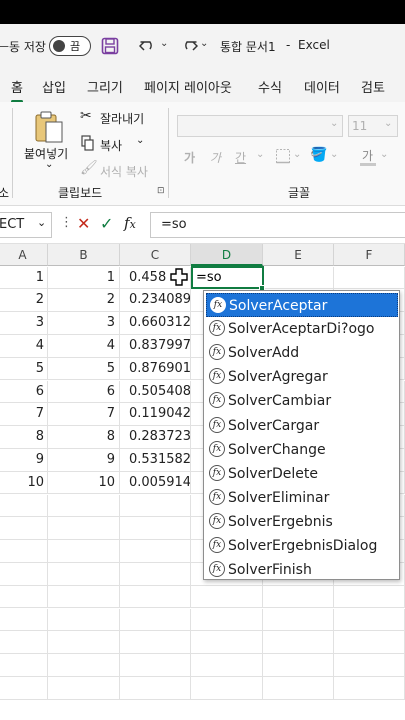 The width and height of the screenshot is (405, 720). I want to click on clipboard-launcher-icon: ⊡, so click(161, 191).